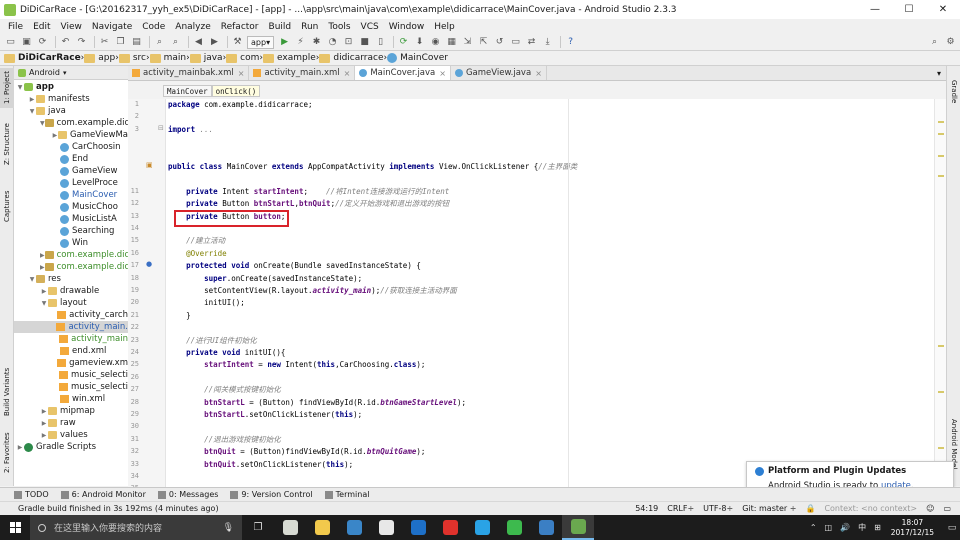  What do you see at coordinates (875, 9) in the screenshot?
I see `minimize-button: —` at bounding box center [875, 9].